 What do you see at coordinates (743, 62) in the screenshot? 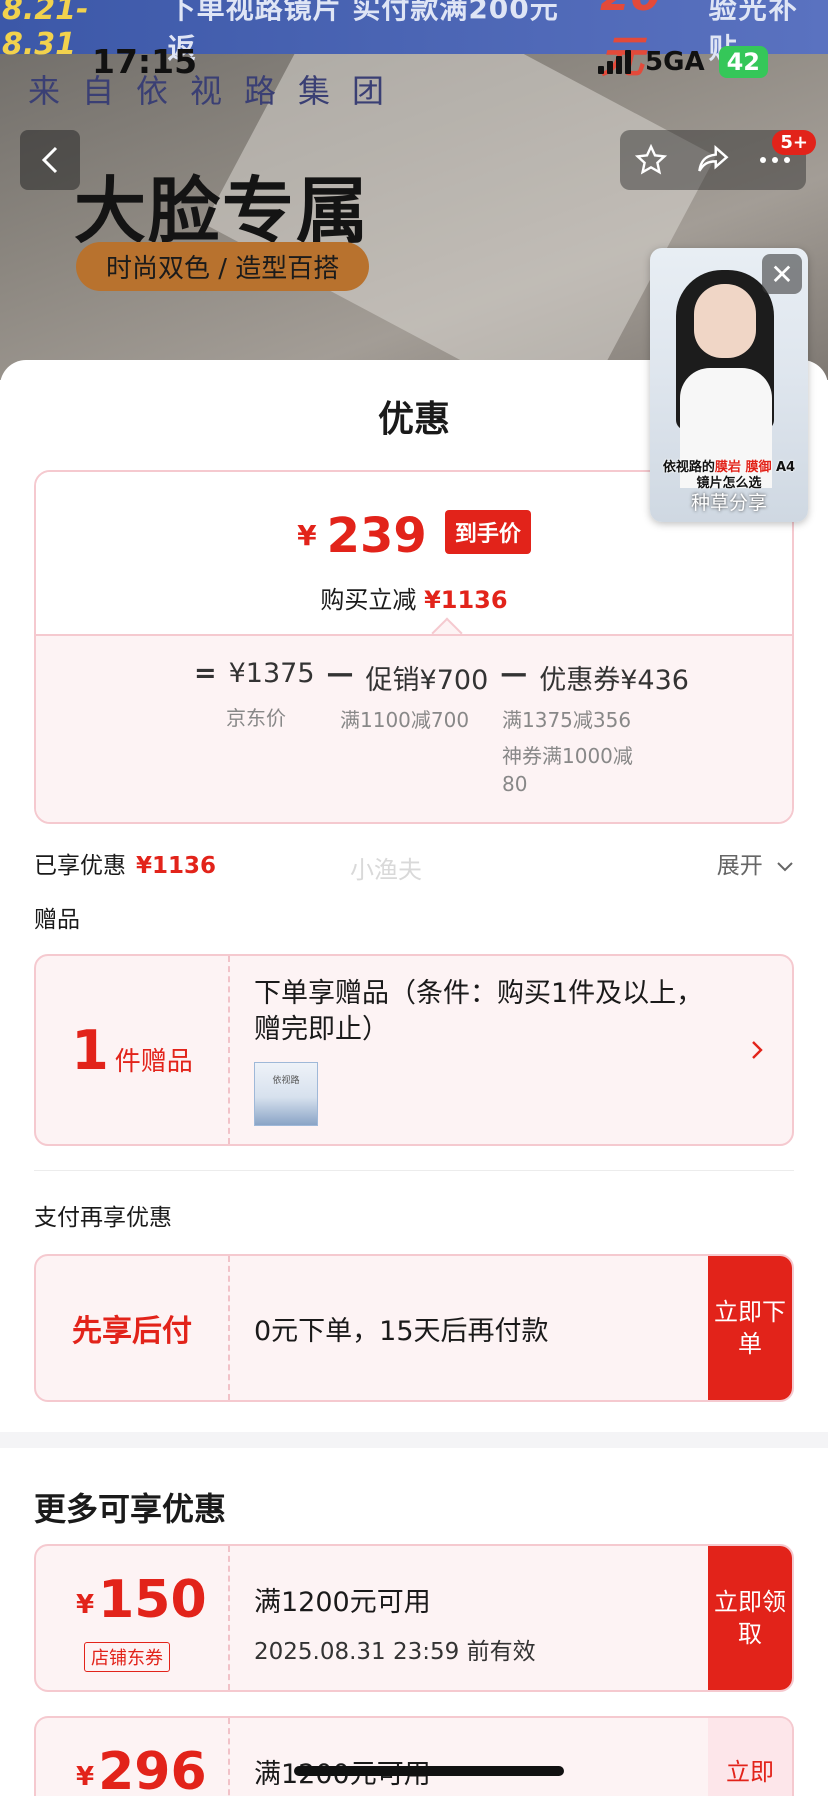
I see `battery-icon: 42` at bounding box center [743, 62].